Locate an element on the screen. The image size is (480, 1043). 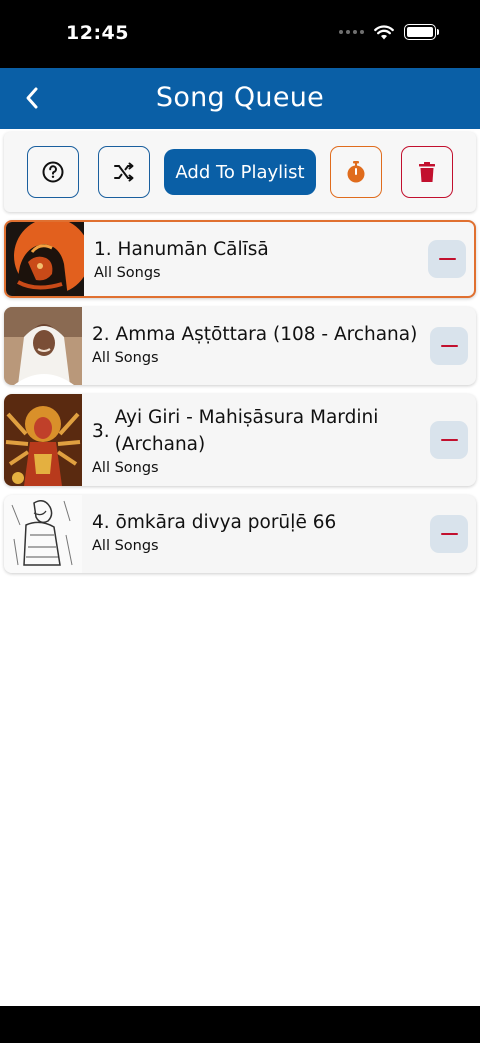
sleep-timer-button is located at coordinates (356, 172).